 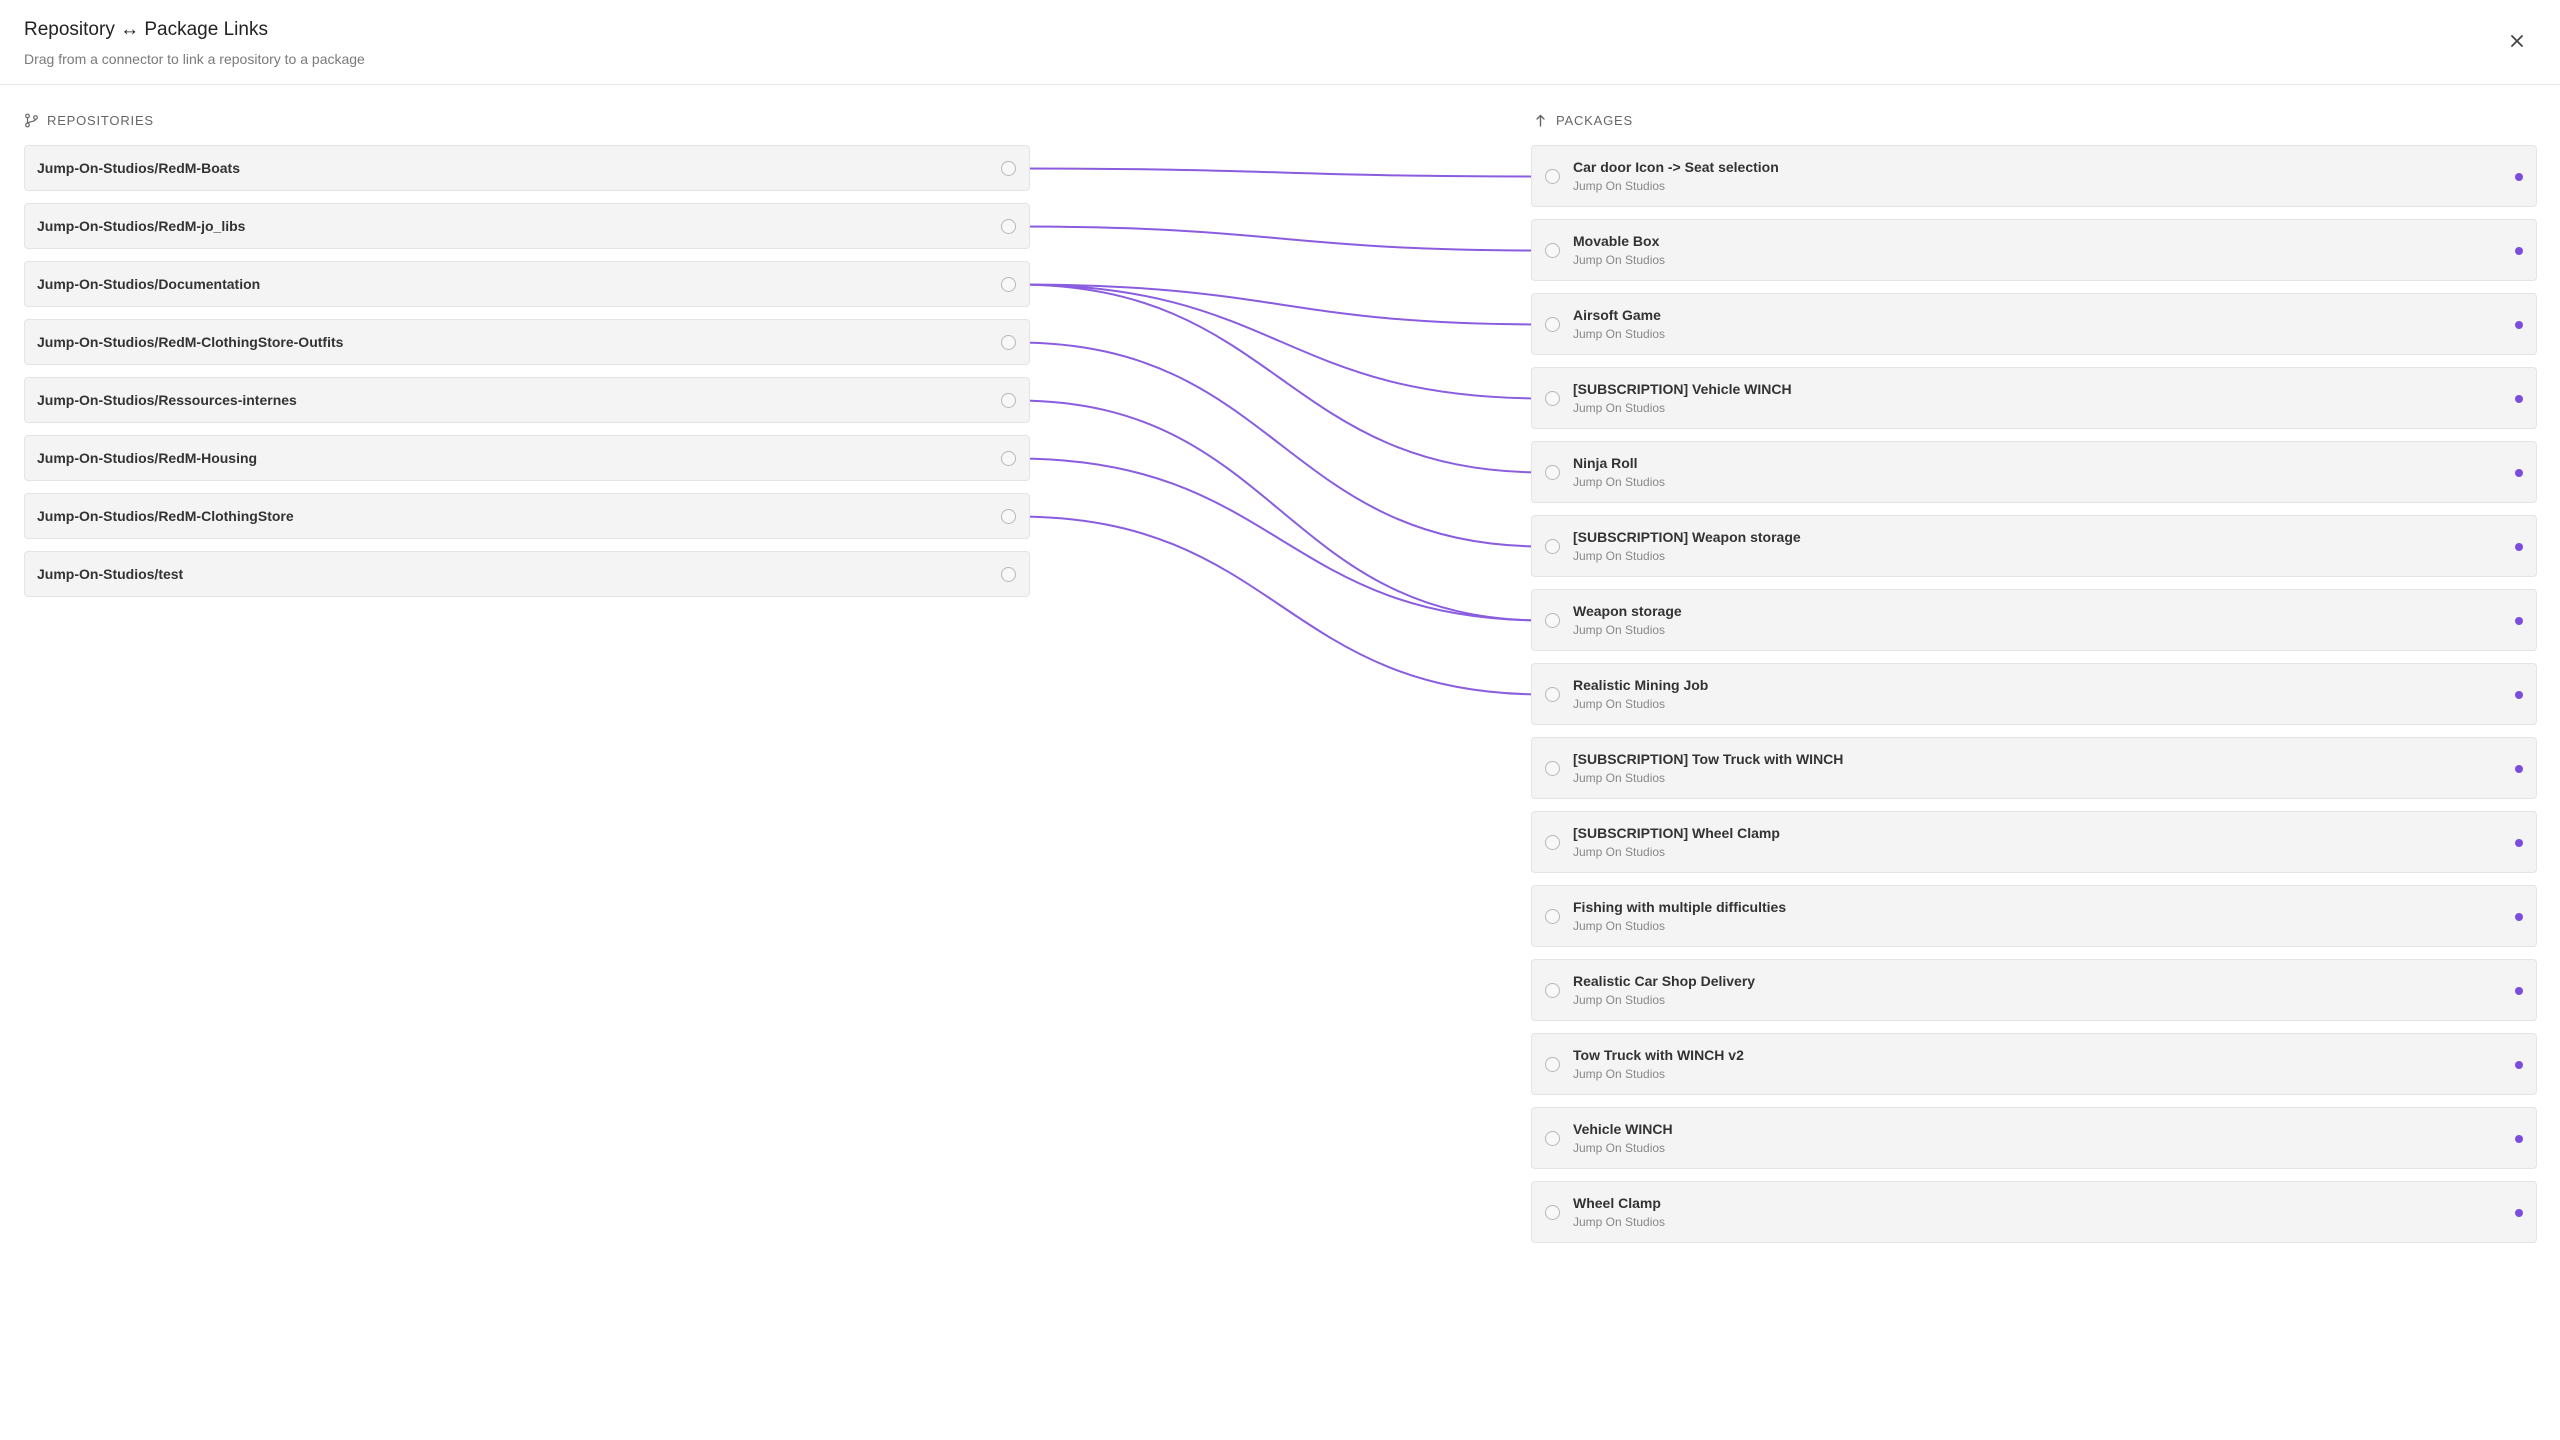 I want to click on repository-item: Jump-On-Studios/RedM-Boats, so click(x=527, y=168).